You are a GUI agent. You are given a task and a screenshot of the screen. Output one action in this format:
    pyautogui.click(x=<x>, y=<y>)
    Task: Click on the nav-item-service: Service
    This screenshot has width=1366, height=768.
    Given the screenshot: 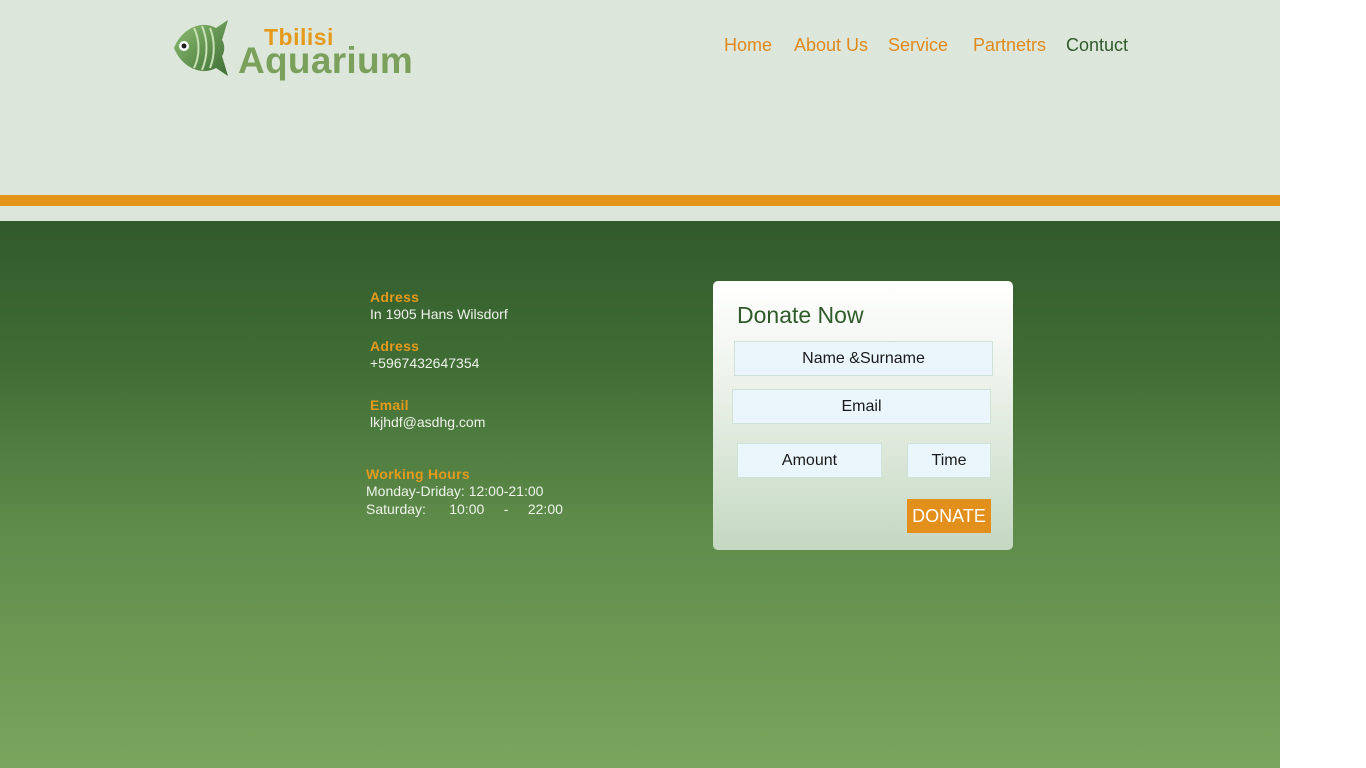 What is the action you would take?
    pyautogui.click(x=918, y=45)
    